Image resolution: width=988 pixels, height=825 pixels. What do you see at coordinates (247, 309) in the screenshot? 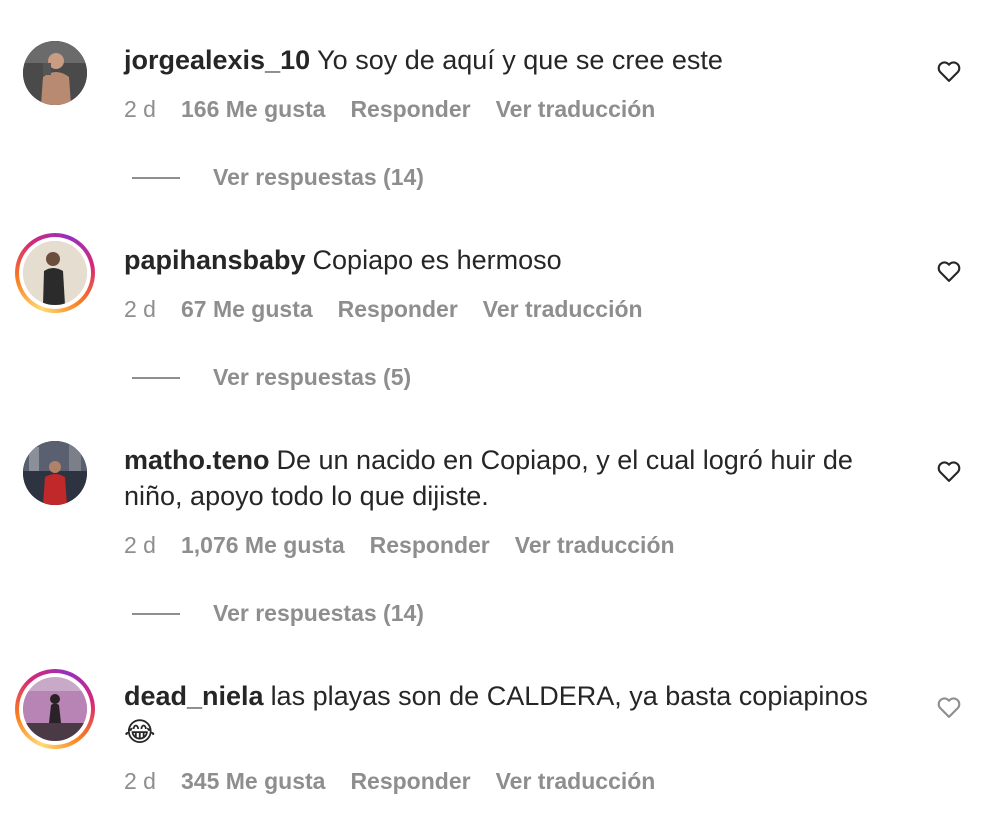
I see `likes-count: 67 Me gusta` at bounding box center [247, 309].